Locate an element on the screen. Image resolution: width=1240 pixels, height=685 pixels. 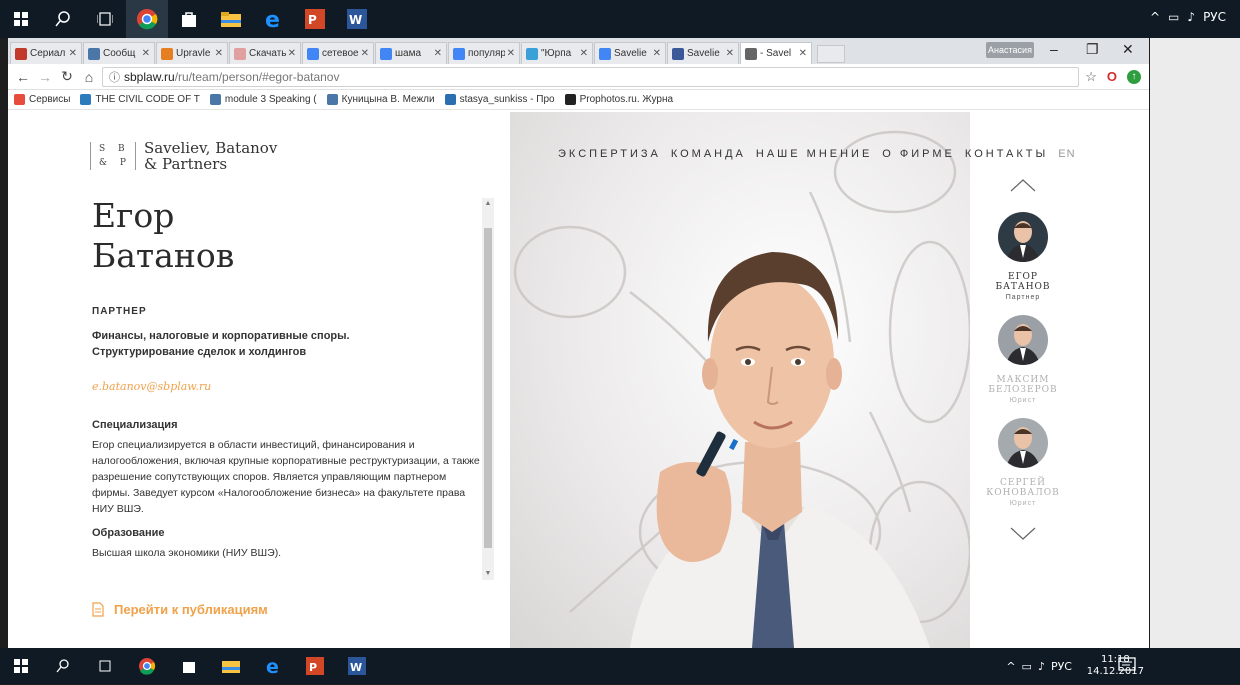
bottom-taskbar: e P W ^ ▭ ♪ РУС 11:18 14.12.2017 is located at coordinates (620, 666).